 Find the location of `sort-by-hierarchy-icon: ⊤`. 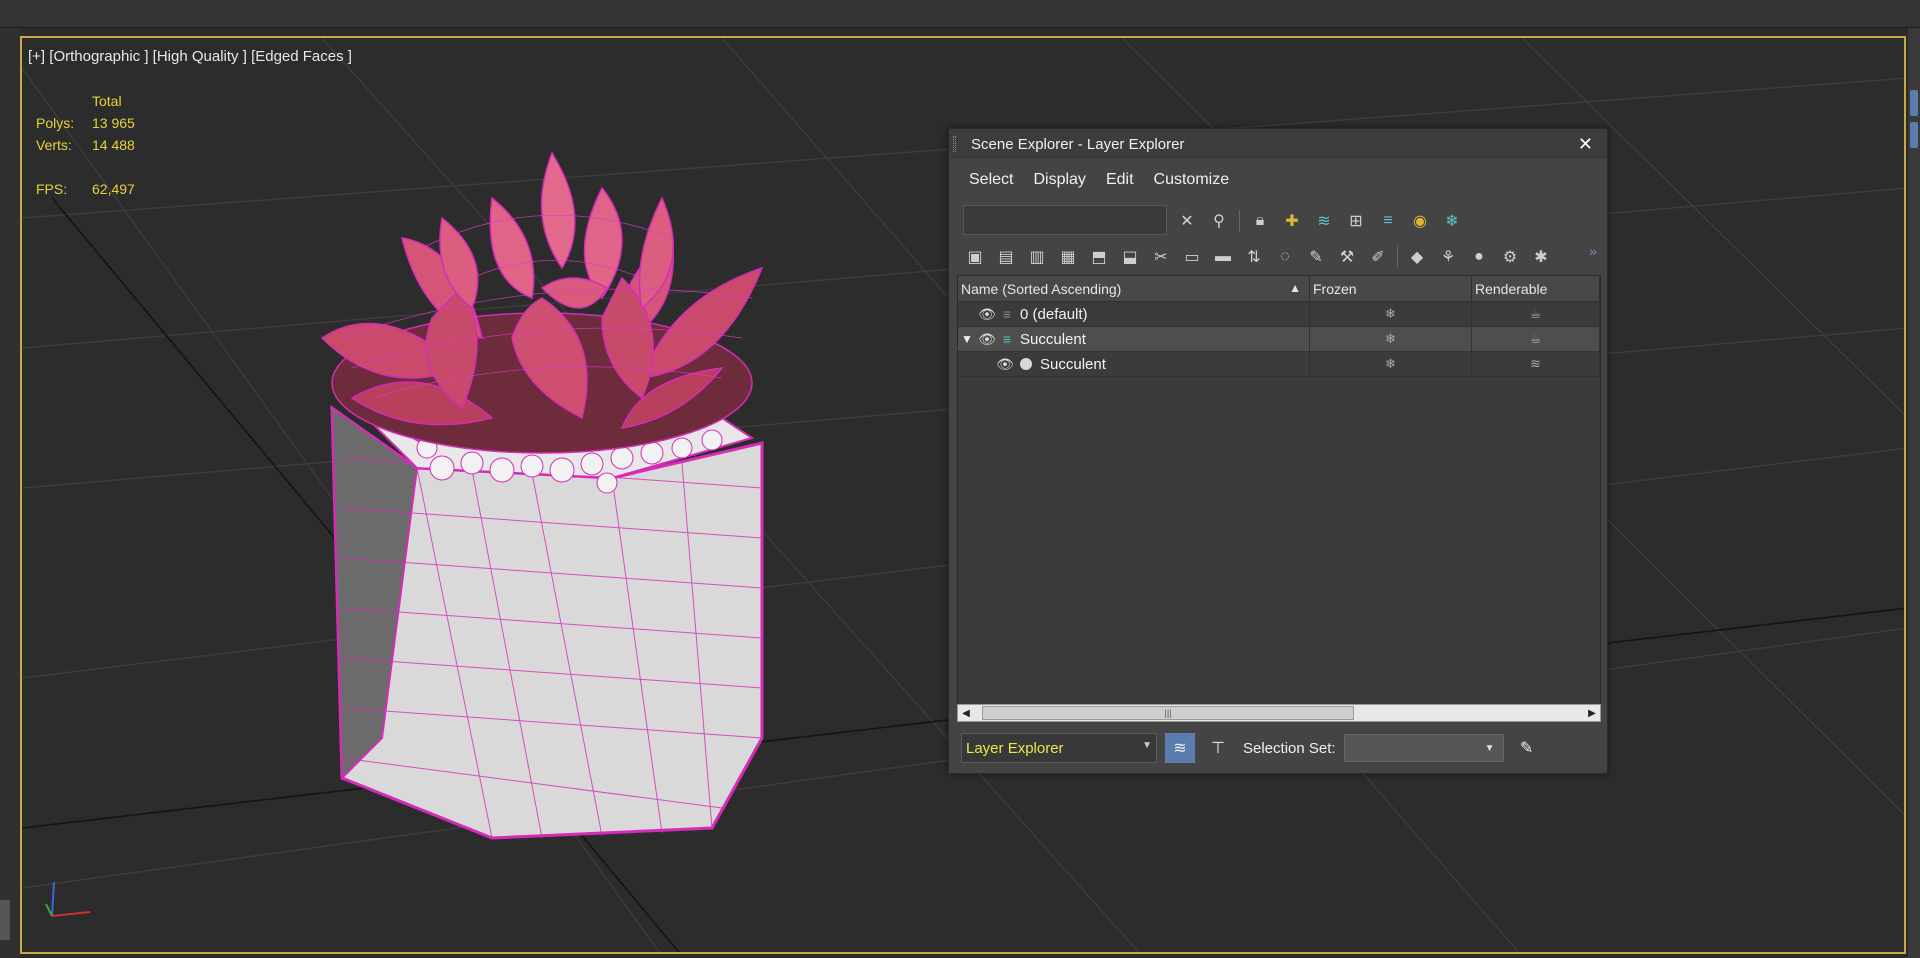

sort-by-hierarchy-icon: ⊤ is located at coordinates (1218, 748).